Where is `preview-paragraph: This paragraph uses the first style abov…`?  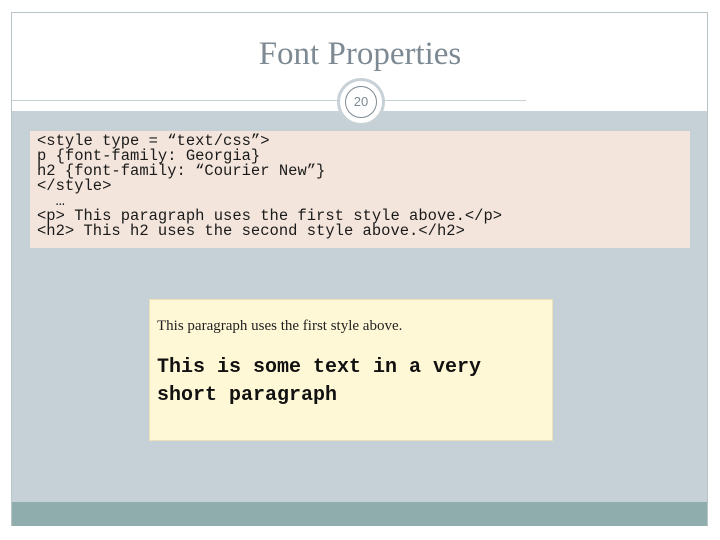
preview-paragraph: This paragraph uses the first style abov… is located at coordinates (280, 326).